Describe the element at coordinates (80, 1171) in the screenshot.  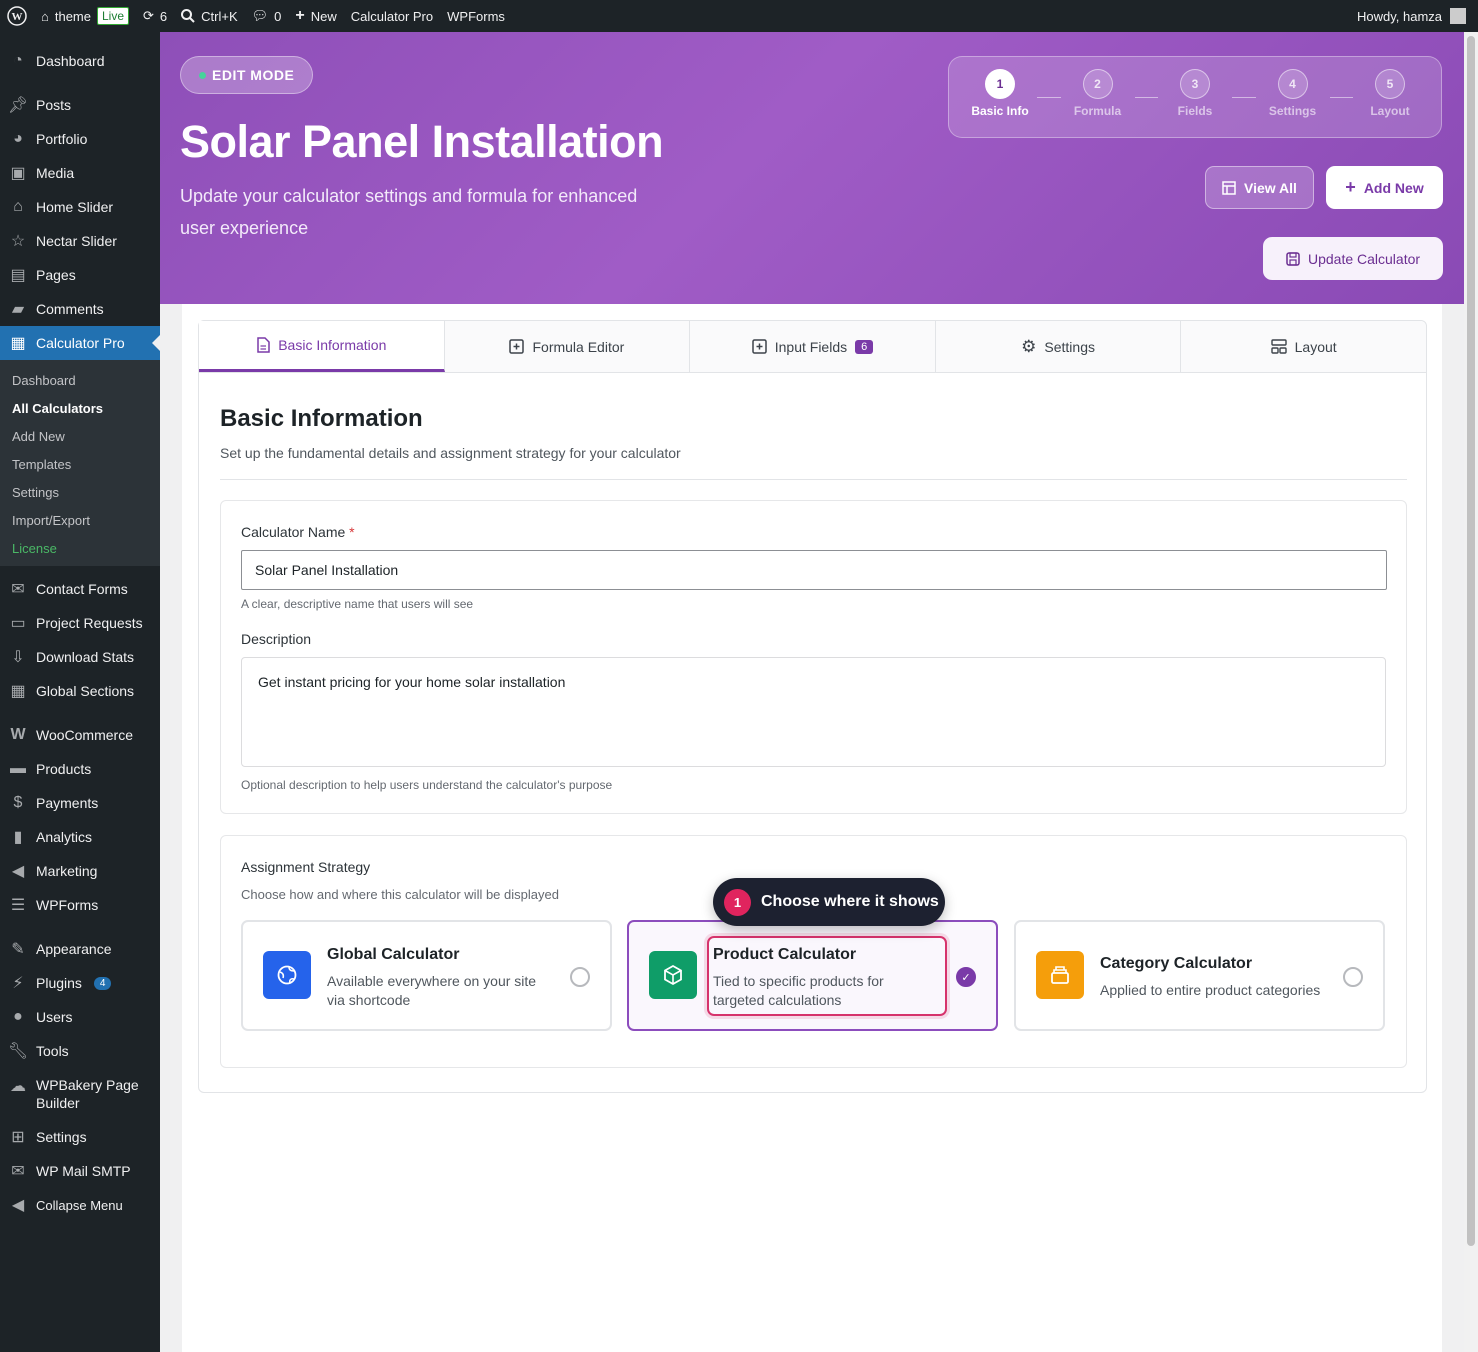
I see `sidebar-item-wp-mail-smtp: ✉ WP Mail SMTP` at that location.